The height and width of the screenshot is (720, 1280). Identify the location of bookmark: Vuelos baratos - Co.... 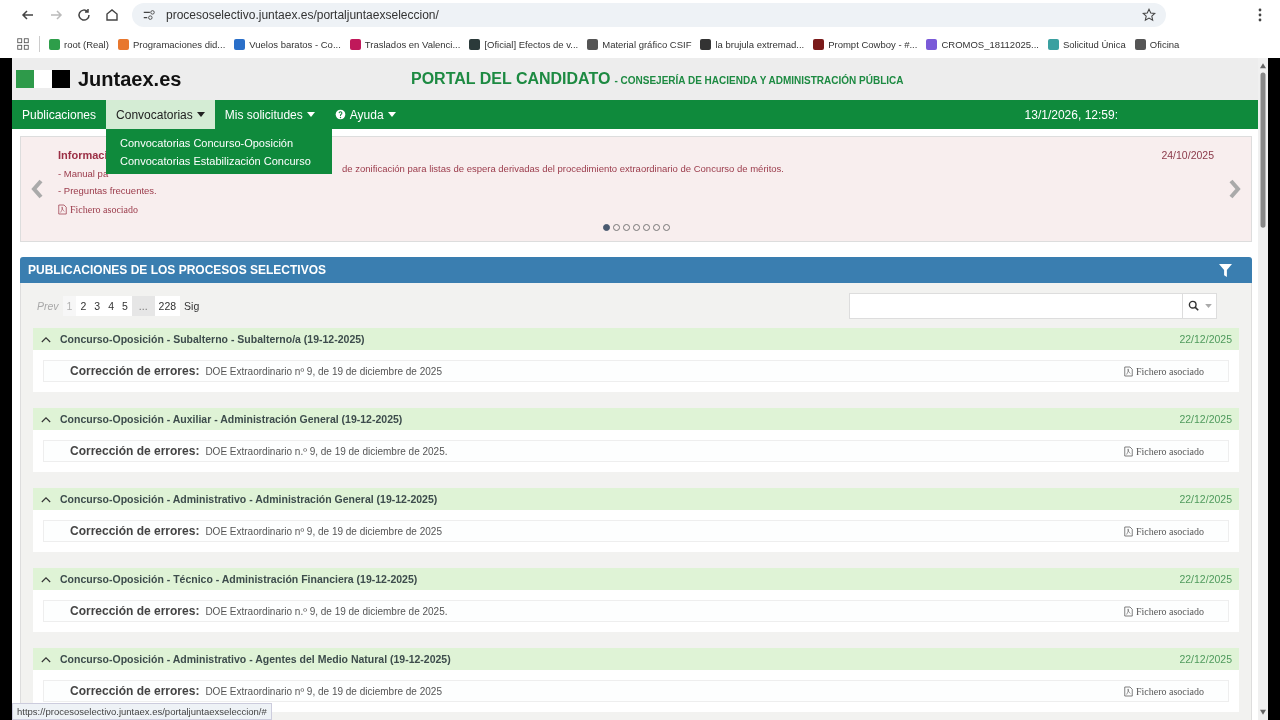
(287, 44).